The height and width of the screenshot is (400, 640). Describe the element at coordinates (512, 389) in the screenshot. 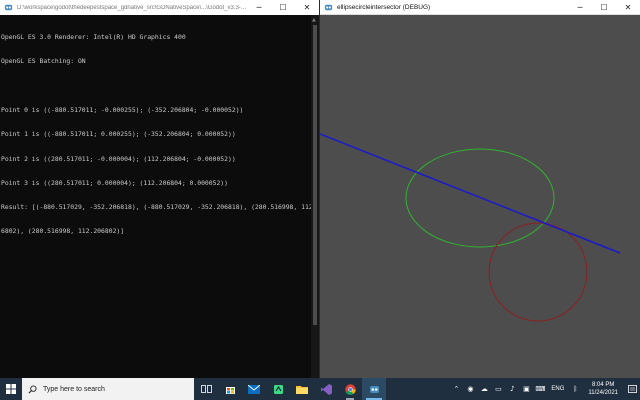

I see `volume-icon: ♪` at that location.